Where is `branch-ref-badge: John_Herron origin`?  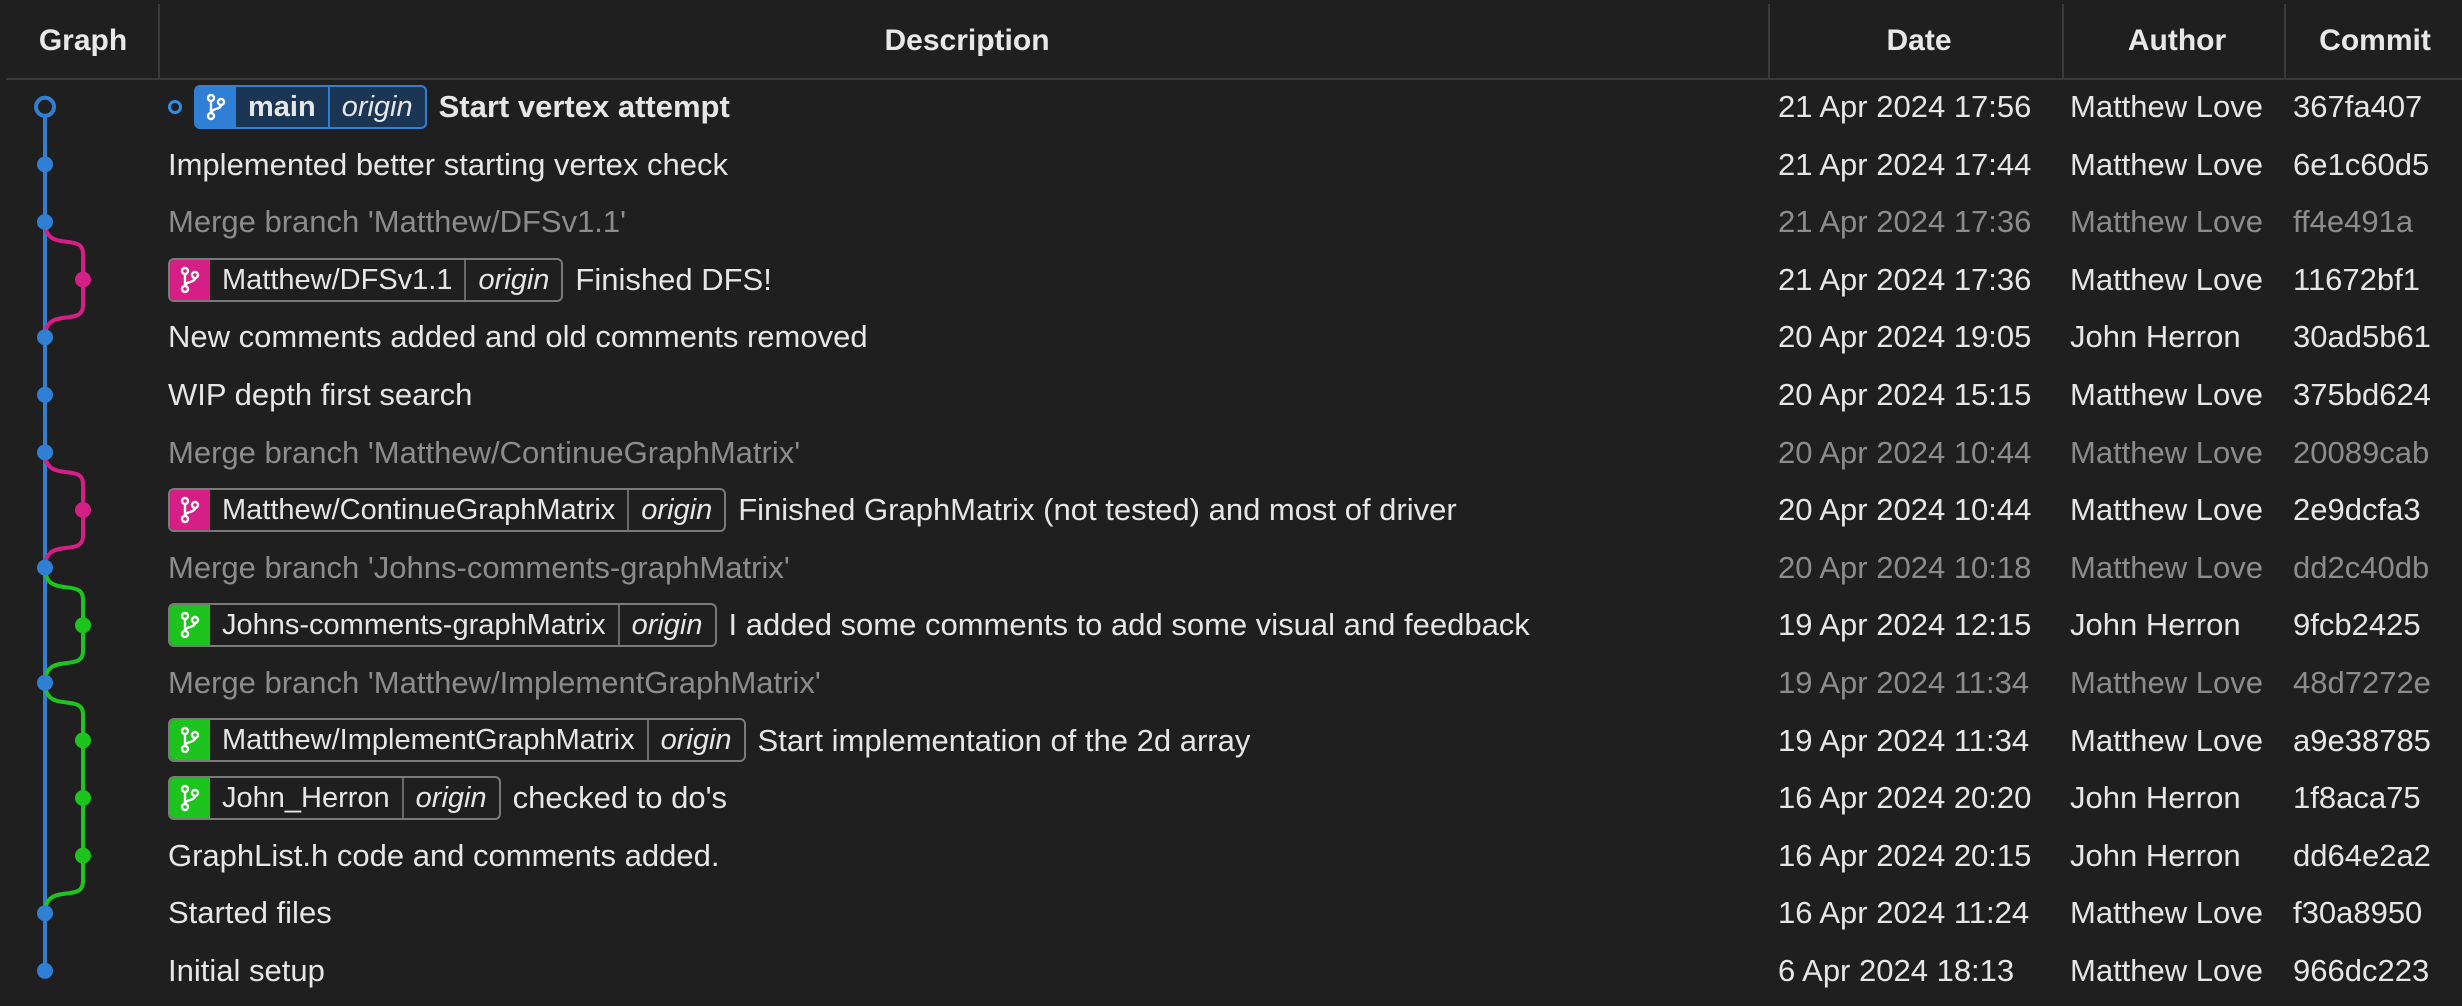 branch-ref-badge: John_Herron origin is located at coordinates (334, 797).